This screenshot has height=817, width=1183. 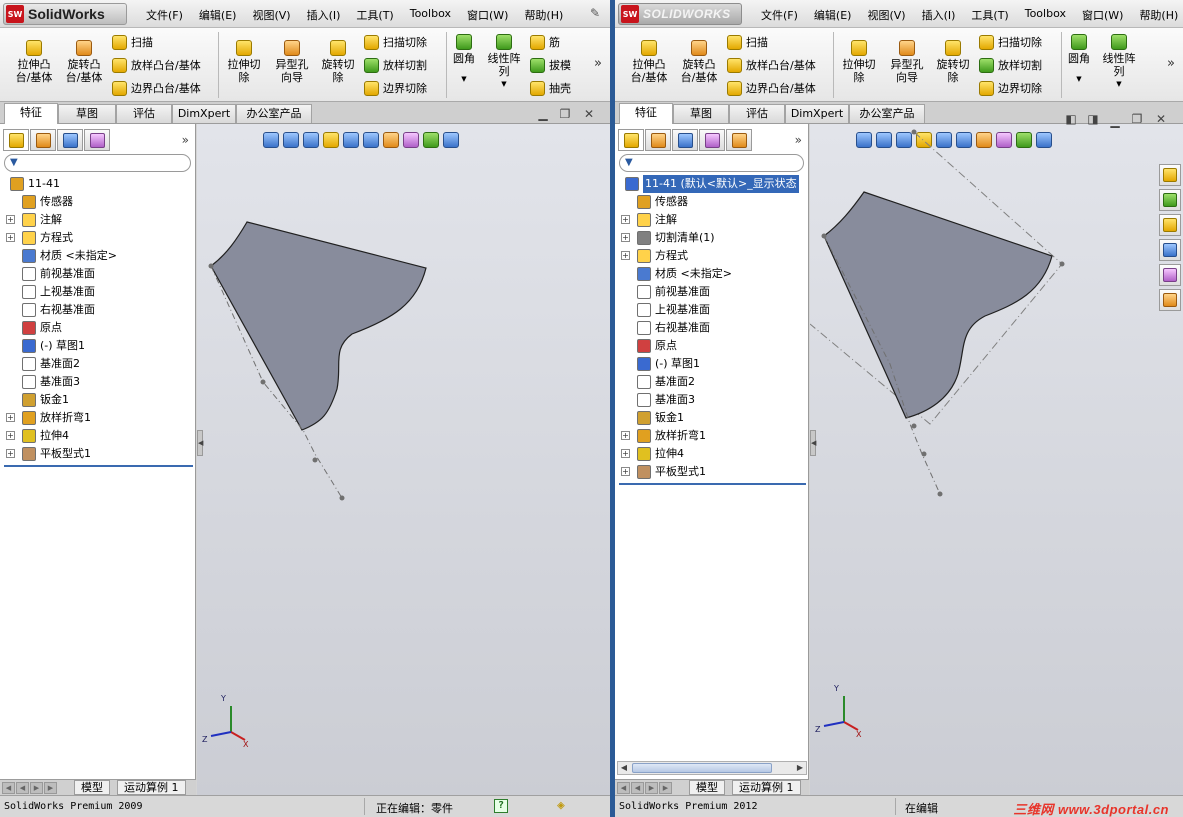 What do you see at coordinates (501, 806) in the screenshot?
I see `help-icon: ?` at bounding box center [501, 806].